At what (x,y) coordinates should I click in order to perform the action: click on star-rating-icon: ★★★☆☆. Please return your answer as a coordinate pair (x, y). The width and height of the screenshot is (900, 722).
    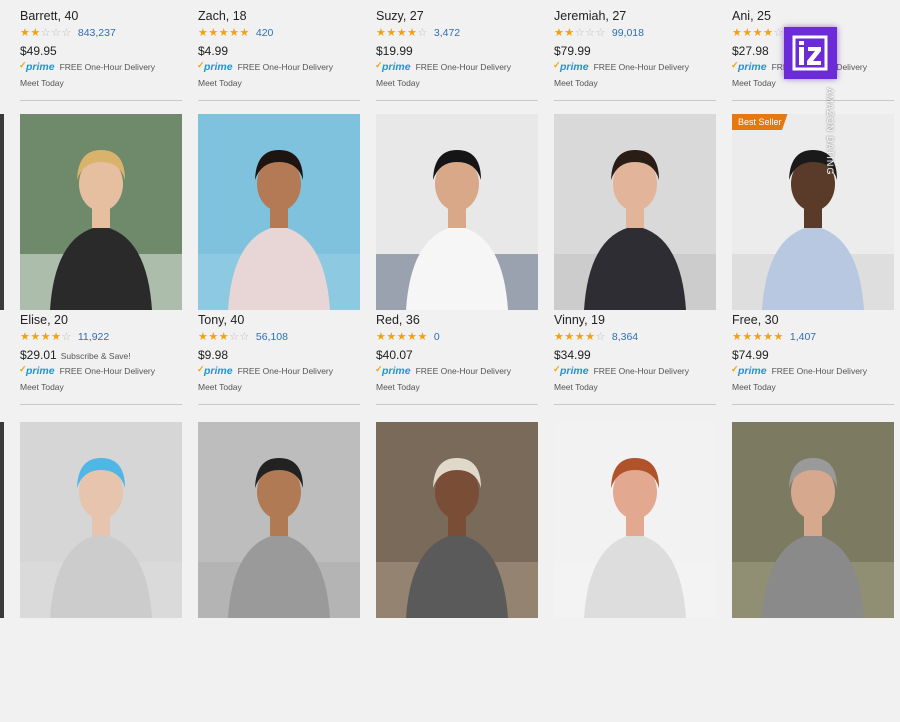
    Looking at the image, I should click on (224, 337).